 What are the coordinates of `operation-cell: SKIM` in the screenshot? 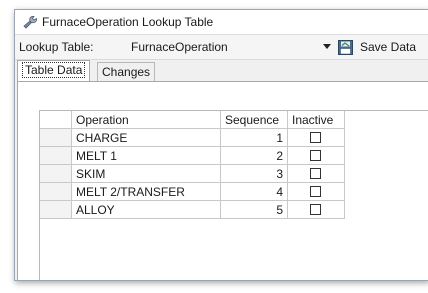 It's located at (146, 174).